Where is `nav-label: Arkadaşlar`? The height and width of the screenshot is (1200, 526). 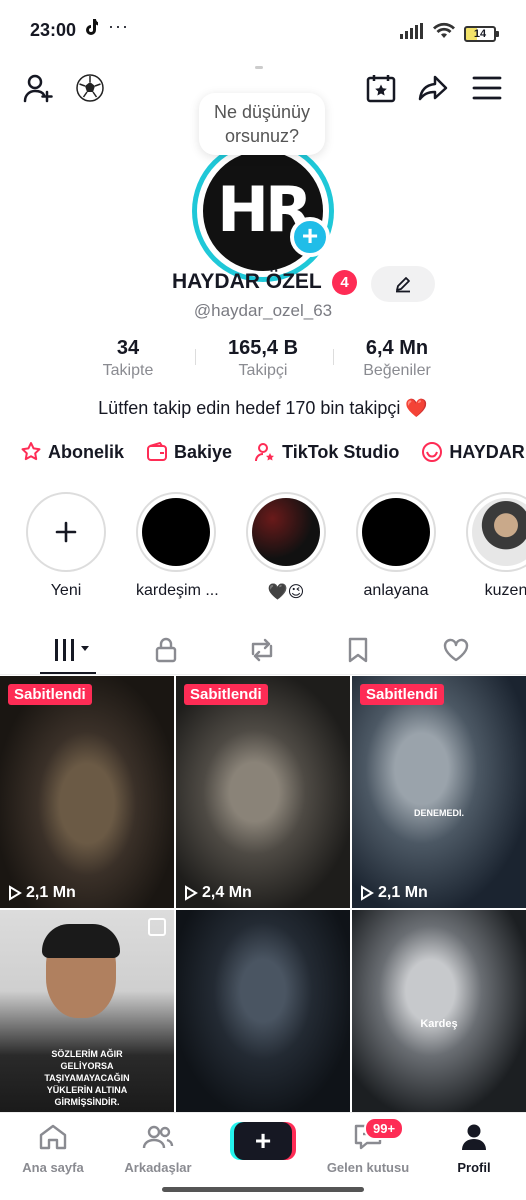 nav-label: Arkadaşlar is located at coordinates (158, 1167).